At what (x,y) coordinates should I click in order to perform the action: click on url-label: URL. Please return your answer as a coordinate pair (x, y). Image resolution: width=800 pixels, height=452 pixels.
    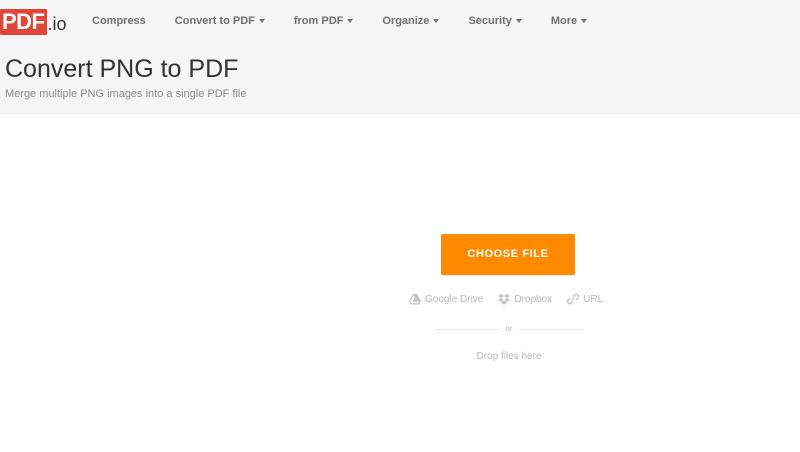
    Looking at the image, I should click on (593, 299).